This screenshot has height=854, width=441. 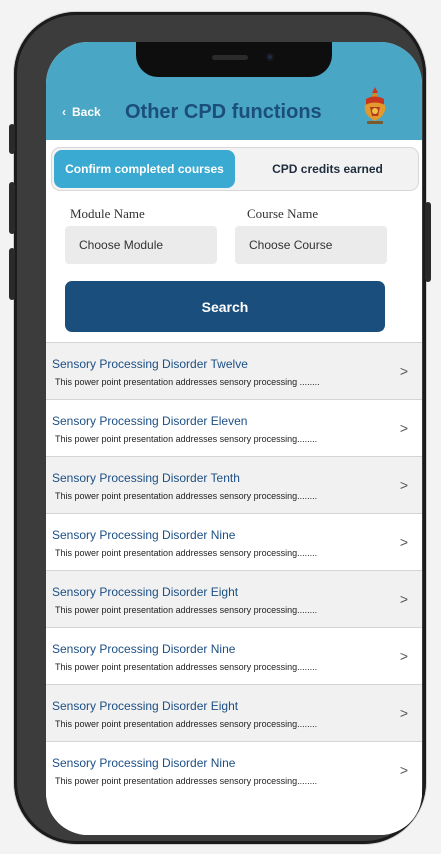 What do you see at coordinates (283, 213) in the screenshot?
I see `course-name-label: Course Name` at bounding box center [283, 213].